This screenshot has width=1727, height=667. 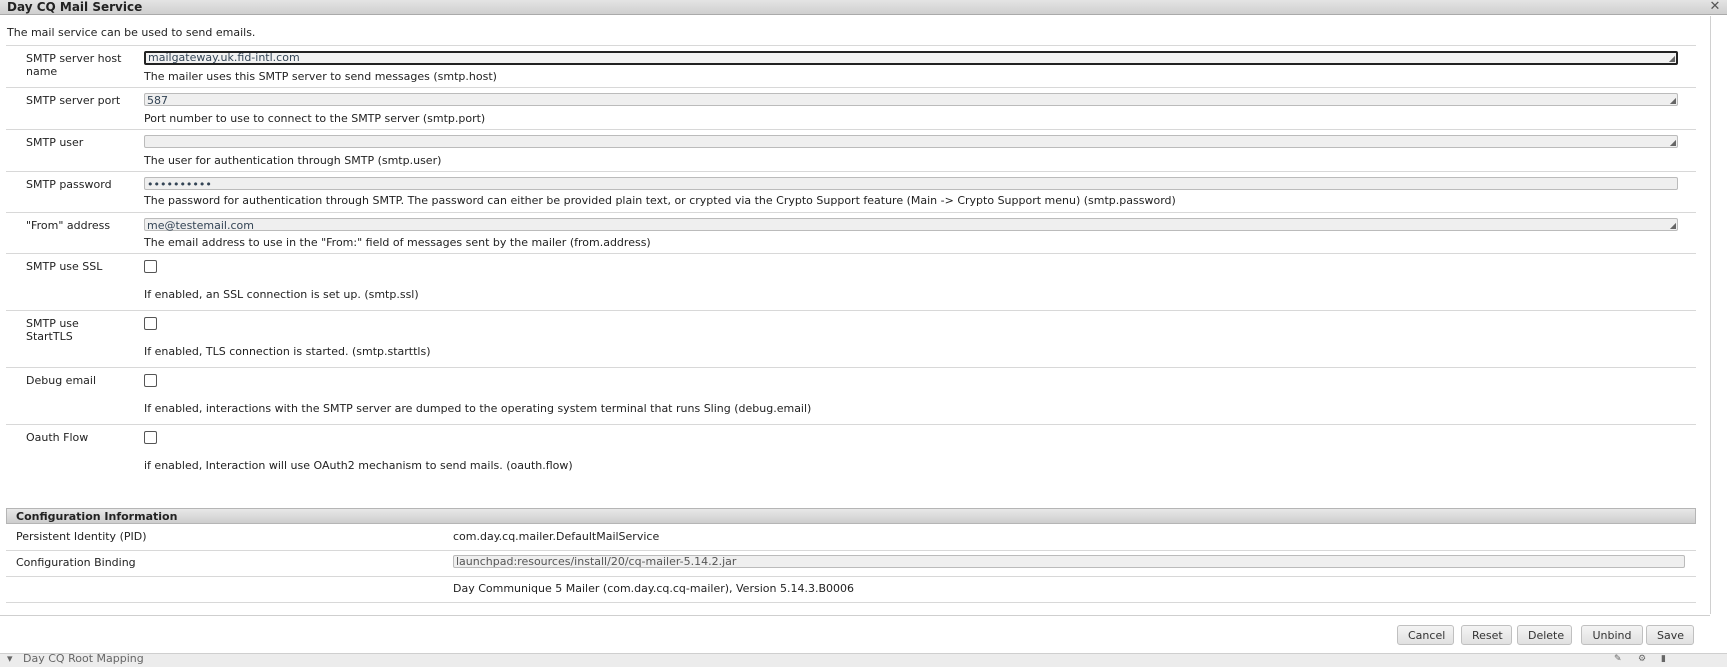 I want to click on property-label: SMTP use SSL, so click(x=64, y=266).